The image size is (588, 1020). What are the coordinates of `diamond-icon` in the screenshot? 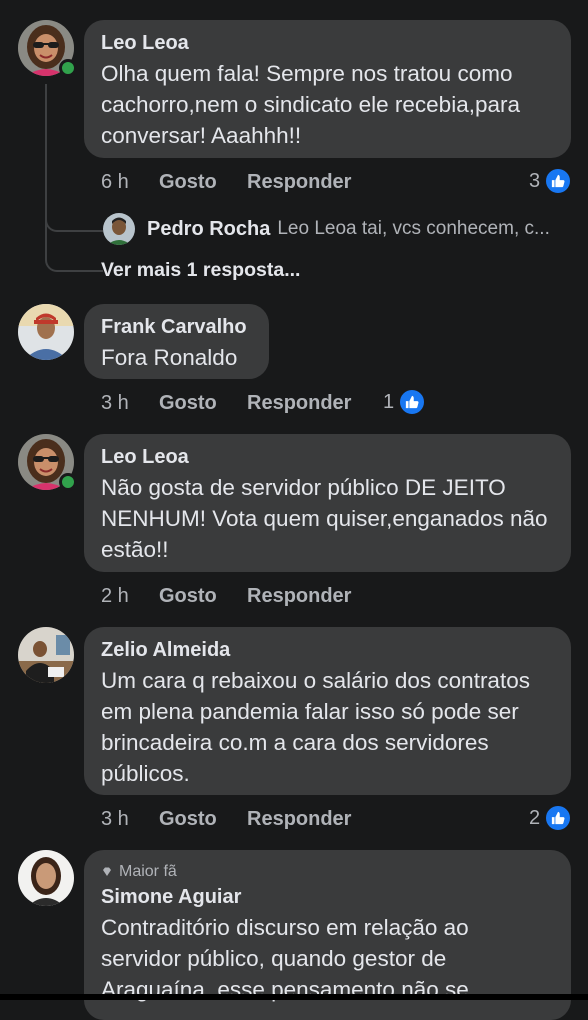 It's located at (107, 871).